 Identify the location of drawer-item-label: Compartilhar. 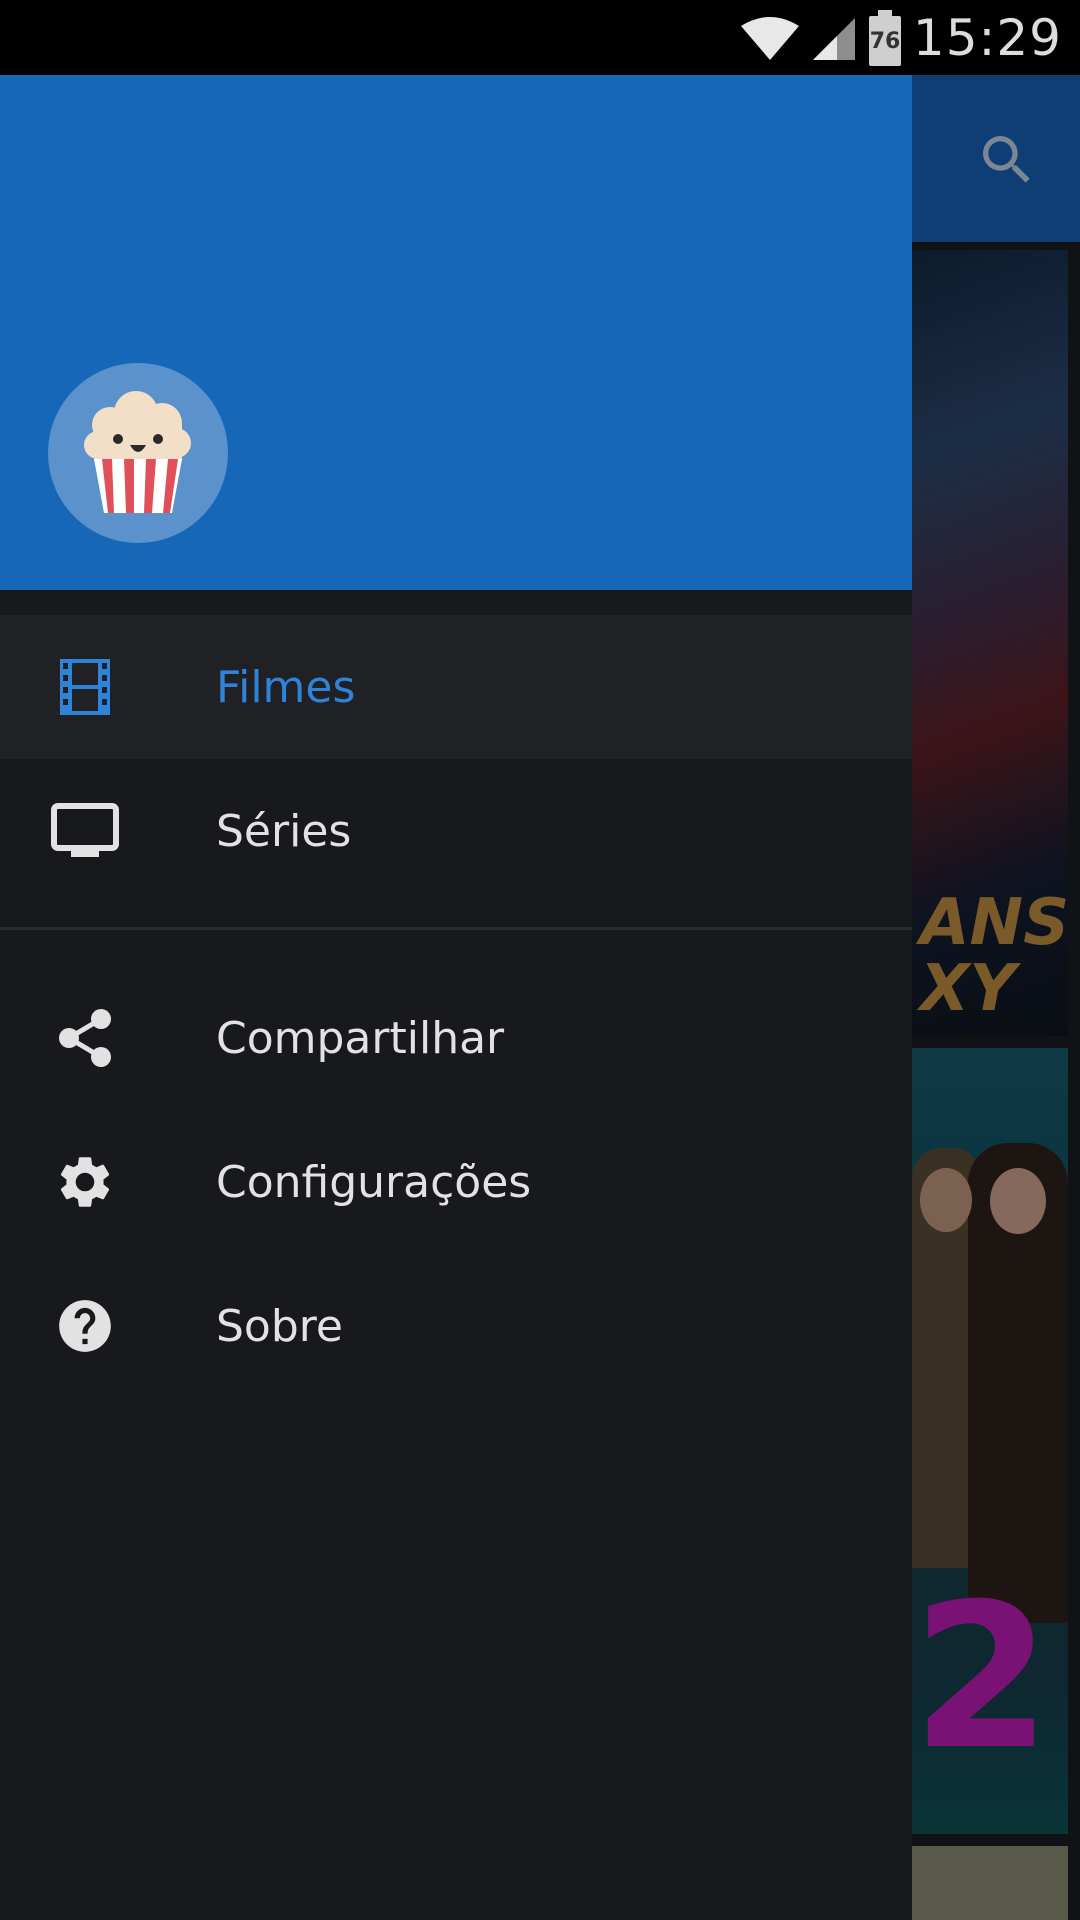
(360, 1038).